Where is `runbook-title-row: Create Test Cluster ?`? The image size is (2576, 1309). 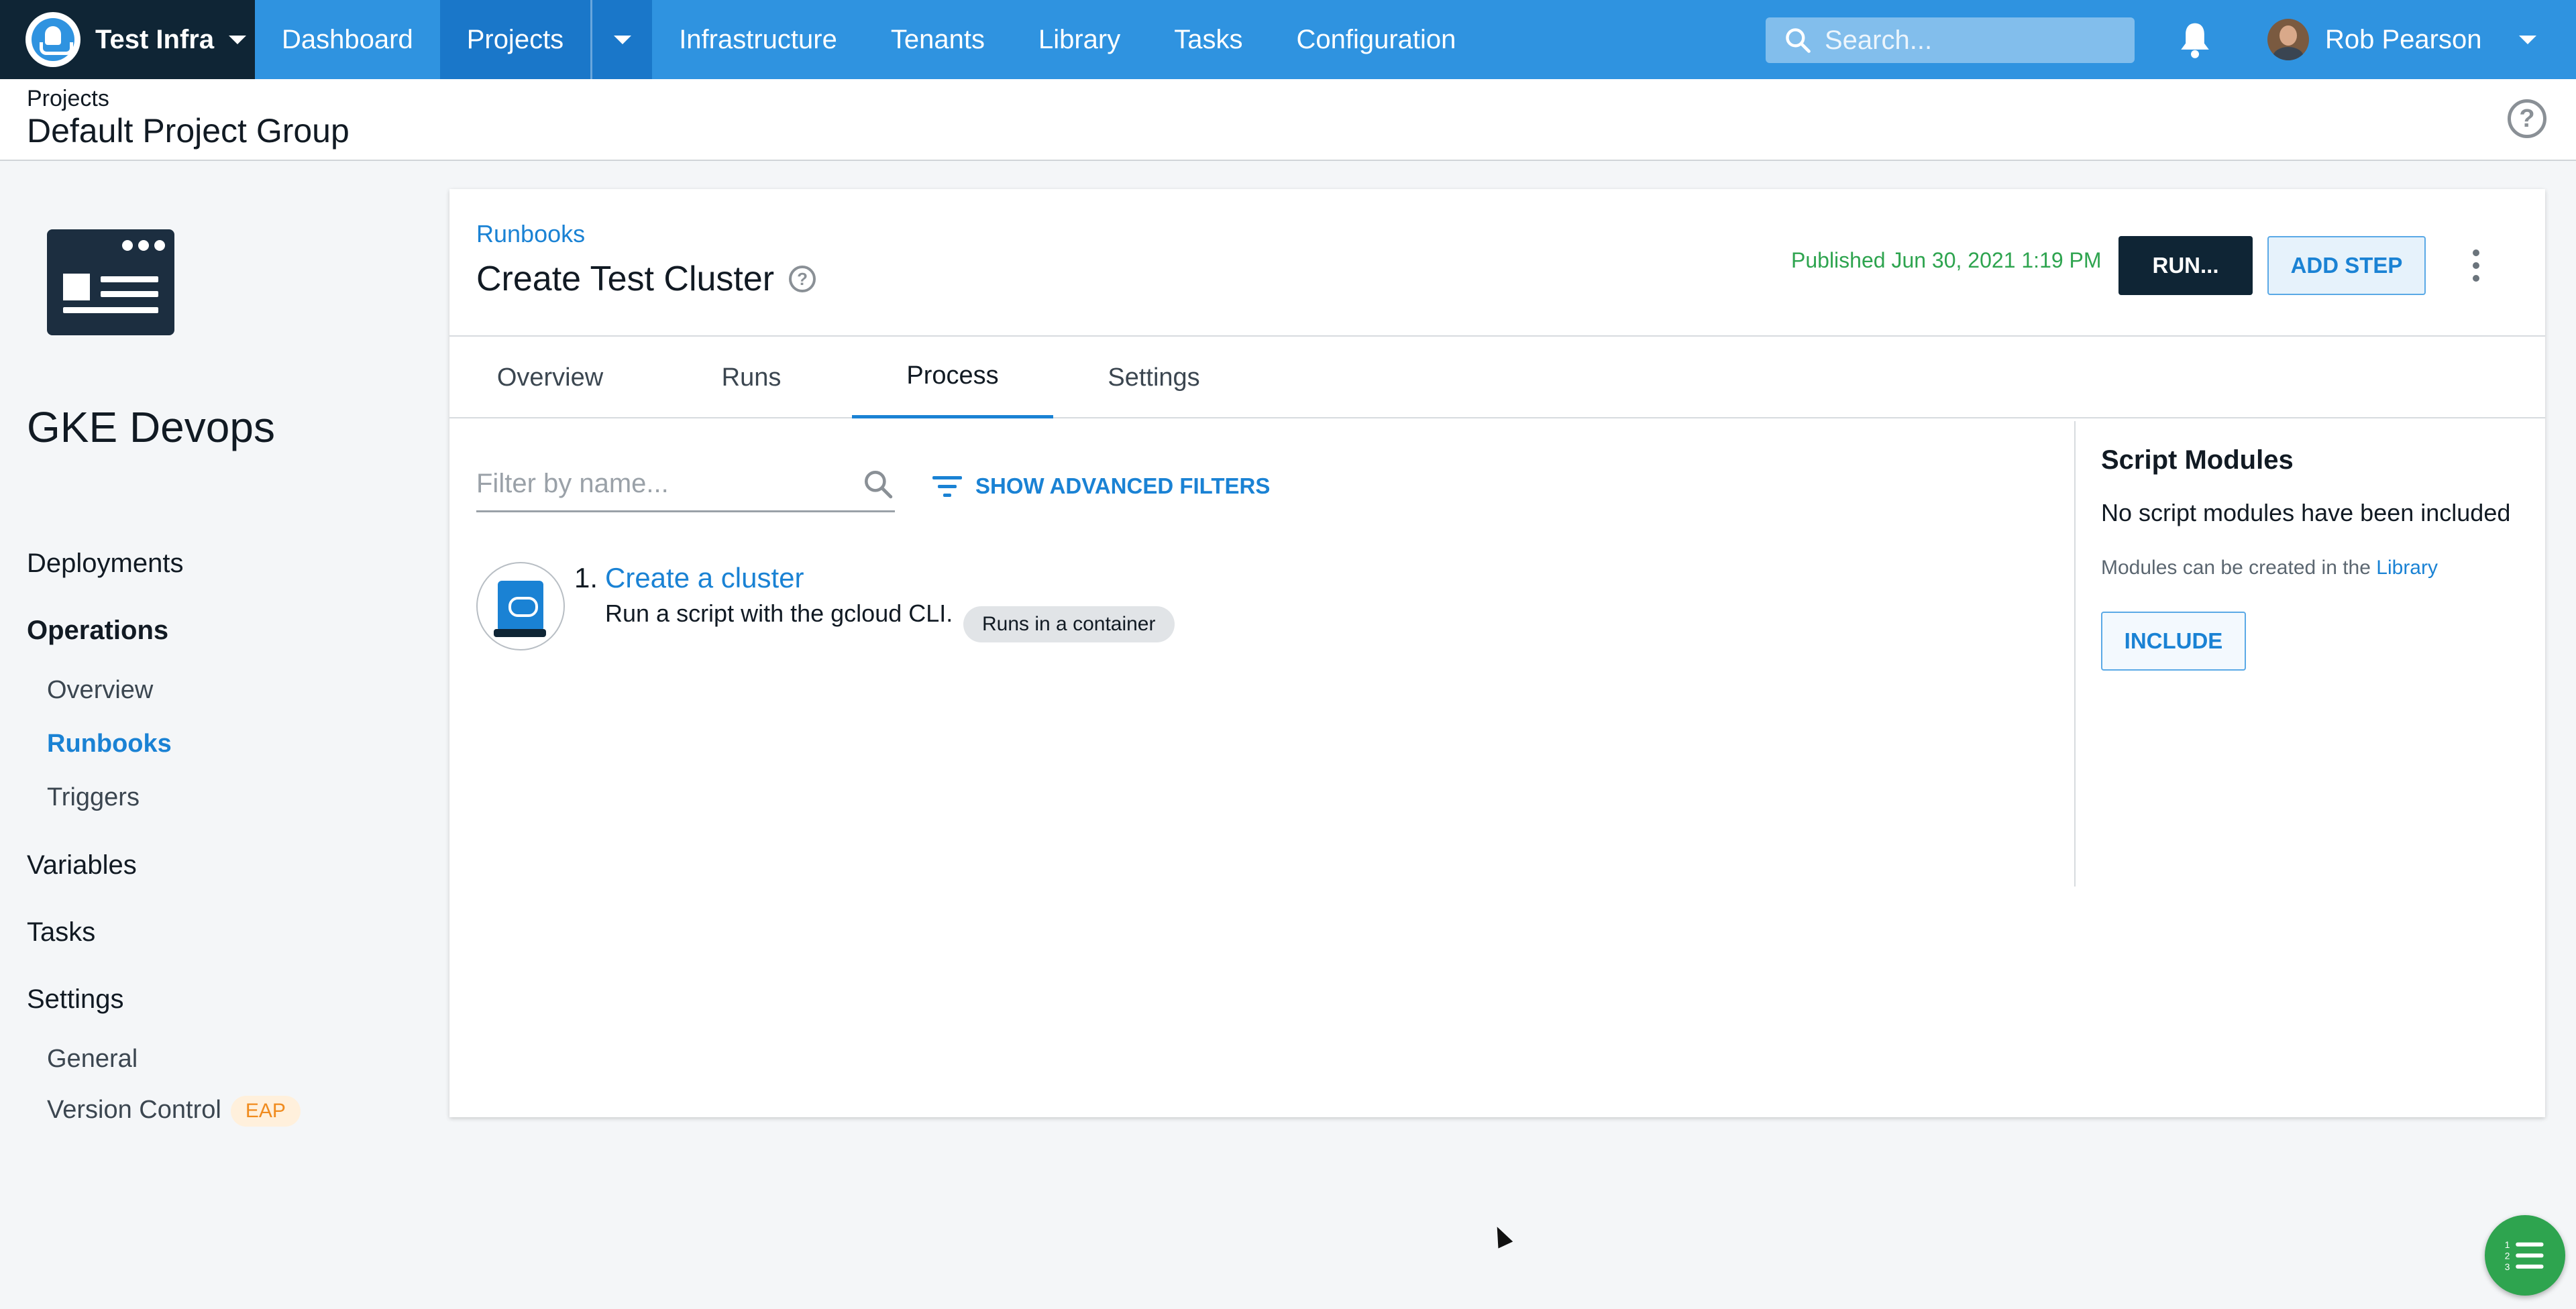
runbook-title-row: Create Test Cluster ? is located at coordinates (646, 279).